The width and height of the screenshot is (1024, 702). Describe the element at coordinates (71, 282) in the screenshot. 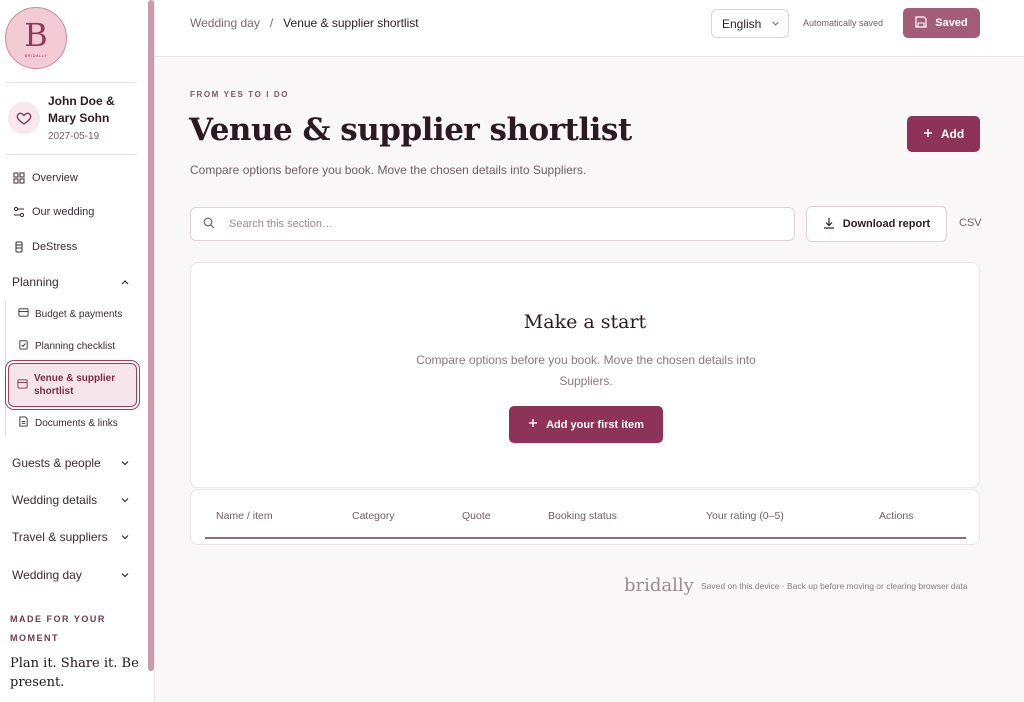

I see `nav-group-planning: Planning` at that location.